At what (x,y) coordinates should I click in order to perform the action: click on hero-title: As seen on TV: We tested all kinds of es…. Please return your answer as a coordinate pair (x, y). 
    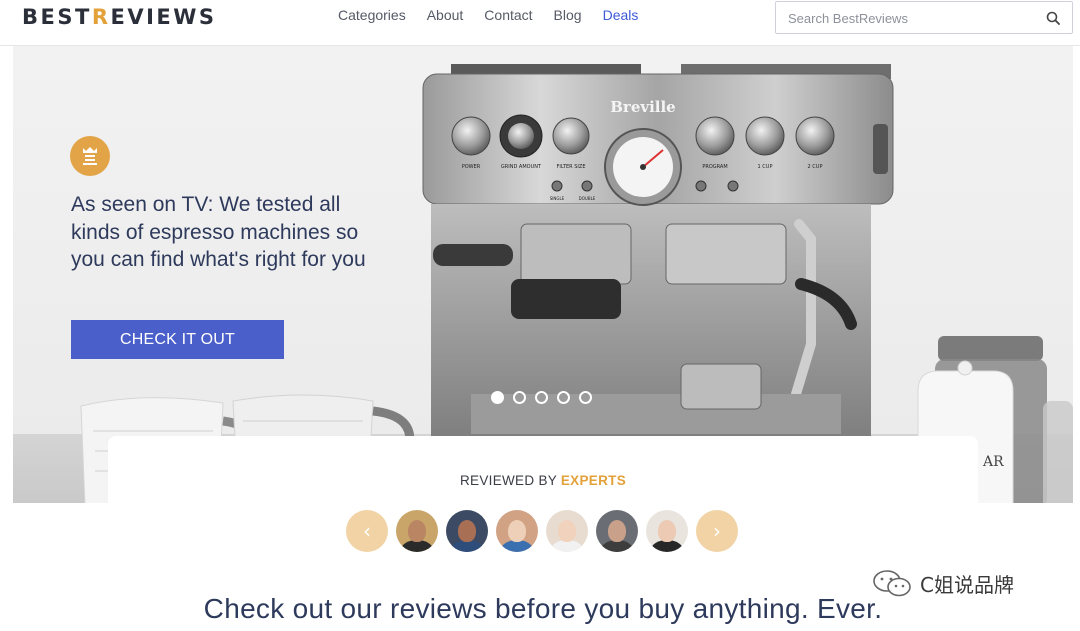
    Looking at the image, I should click on (218, 232).